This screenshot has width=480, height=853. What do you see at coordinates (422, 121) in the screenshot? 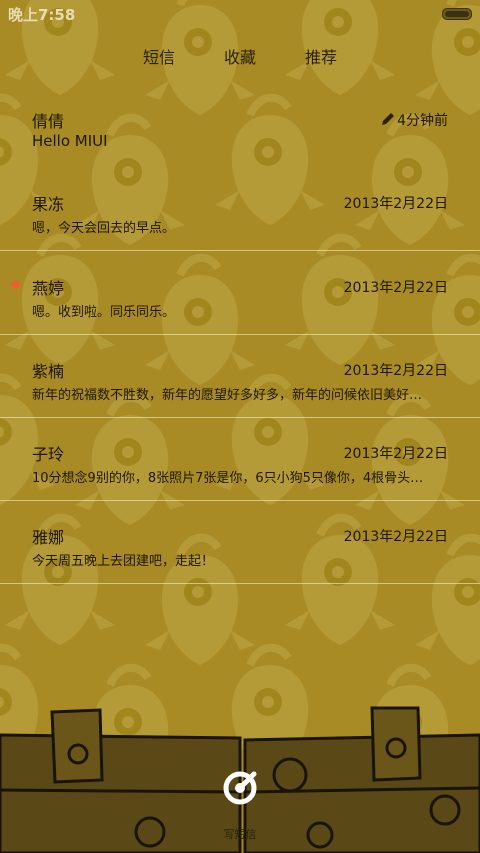
I see `message-time: 4分钟前` at bounding box center [422, 121].